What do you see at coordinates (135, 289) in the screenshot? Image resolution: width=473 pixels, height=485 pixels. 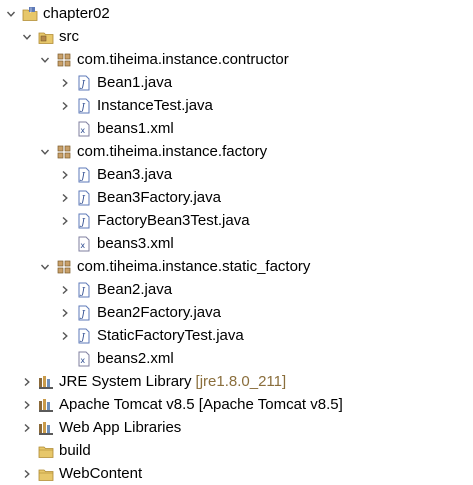 I see `file-label: Bean2.java` at bounding box center [135, 289].